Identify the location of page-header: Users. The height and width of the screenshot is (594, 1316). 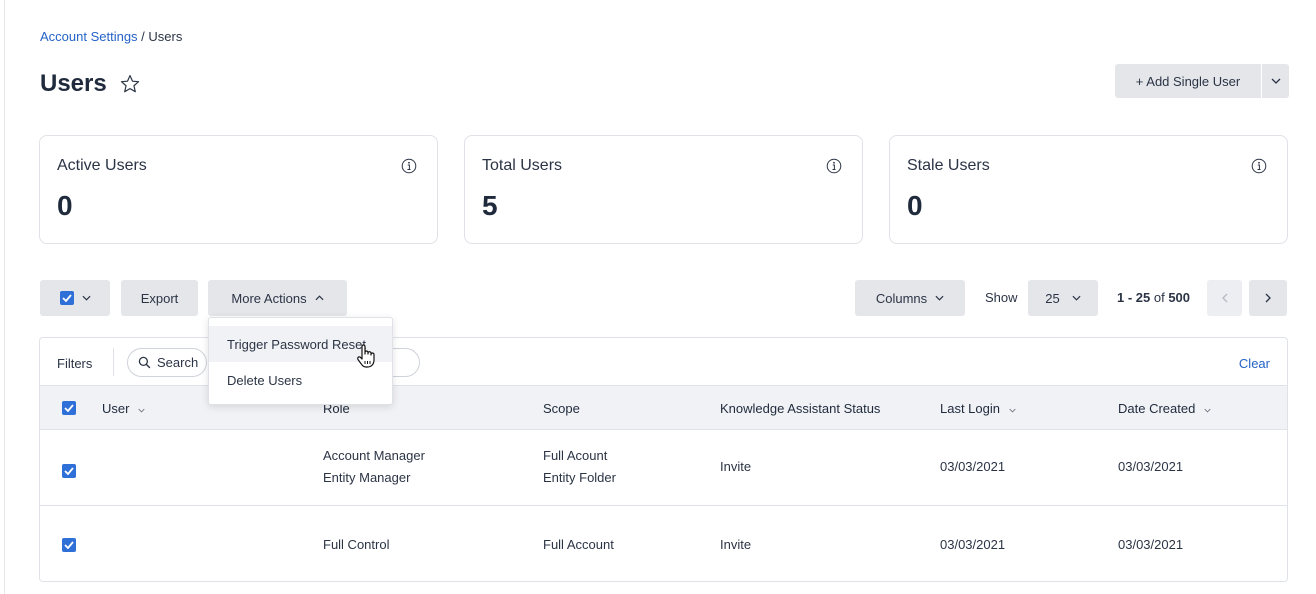
(90, 84).